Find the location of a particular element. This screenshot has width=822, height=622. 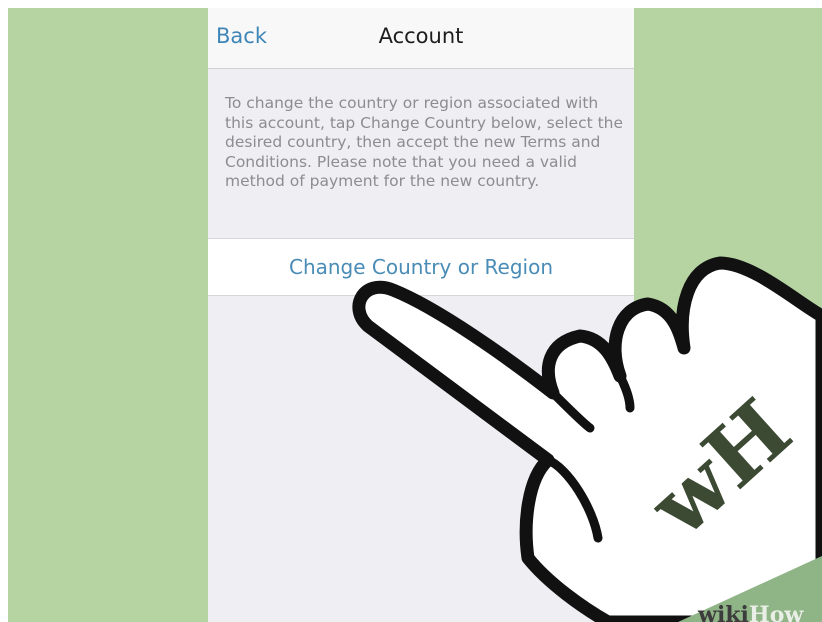

wikihow-logo-icon: wH is located at coordinates (720, 468).